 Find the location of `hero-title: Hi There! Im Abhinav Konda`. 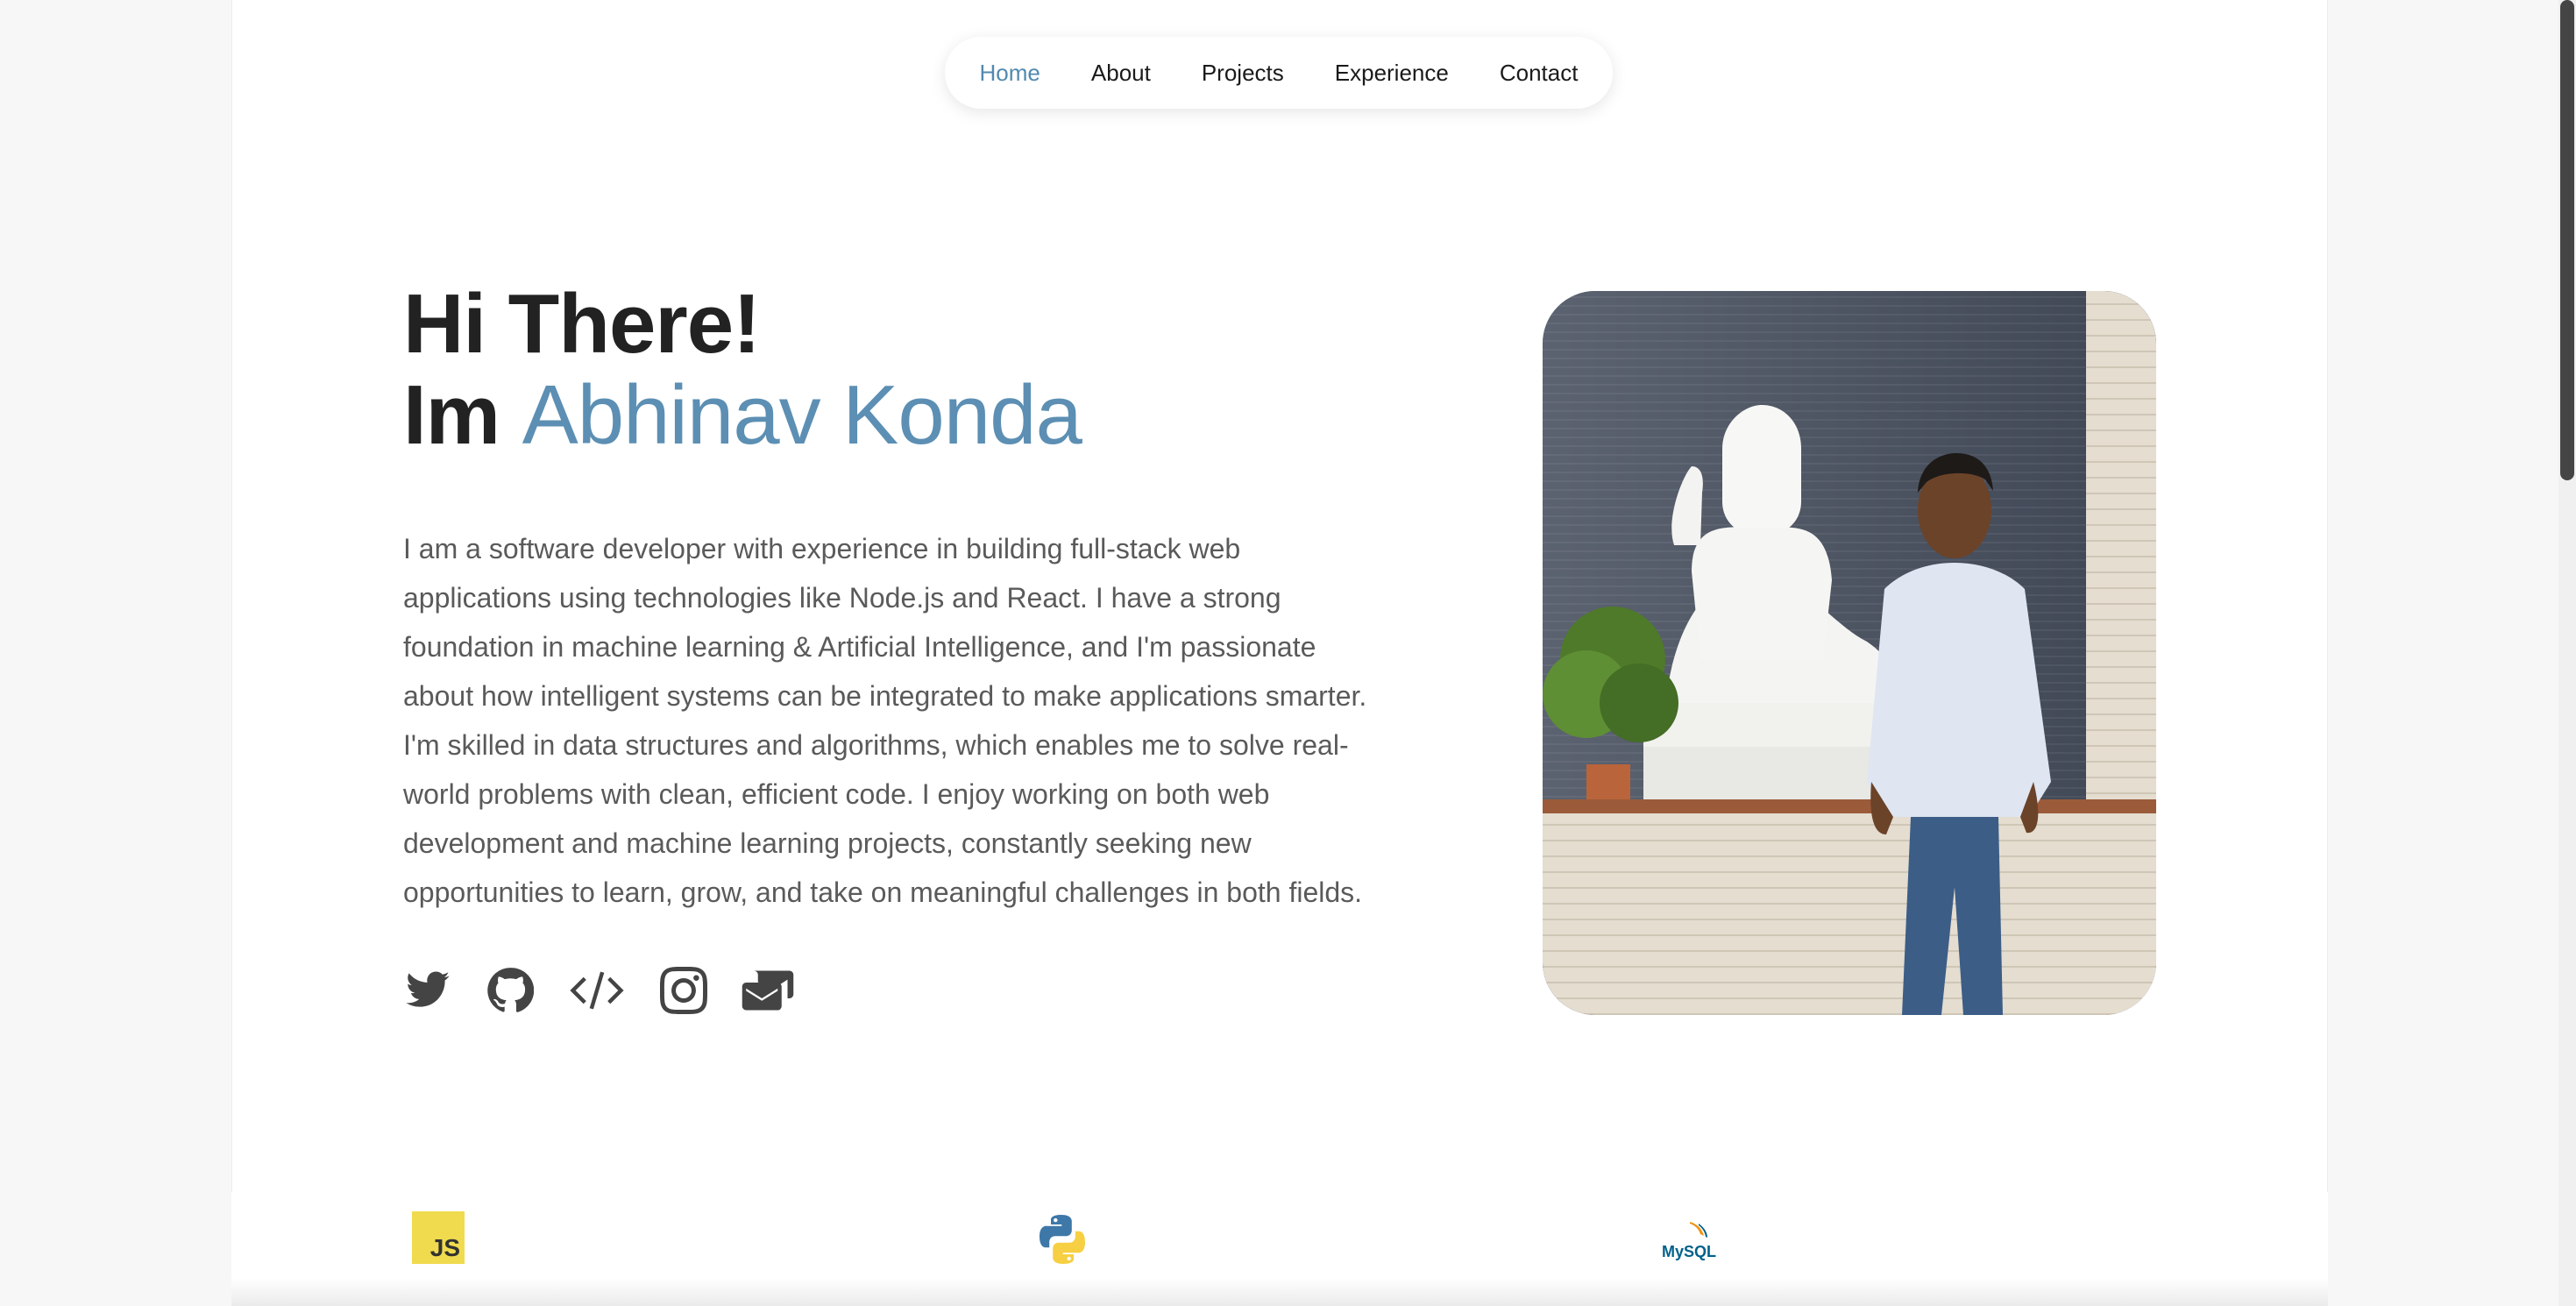

hero-title: Hi There! Im Abhinav Konda is located at coordinates (742, 370).